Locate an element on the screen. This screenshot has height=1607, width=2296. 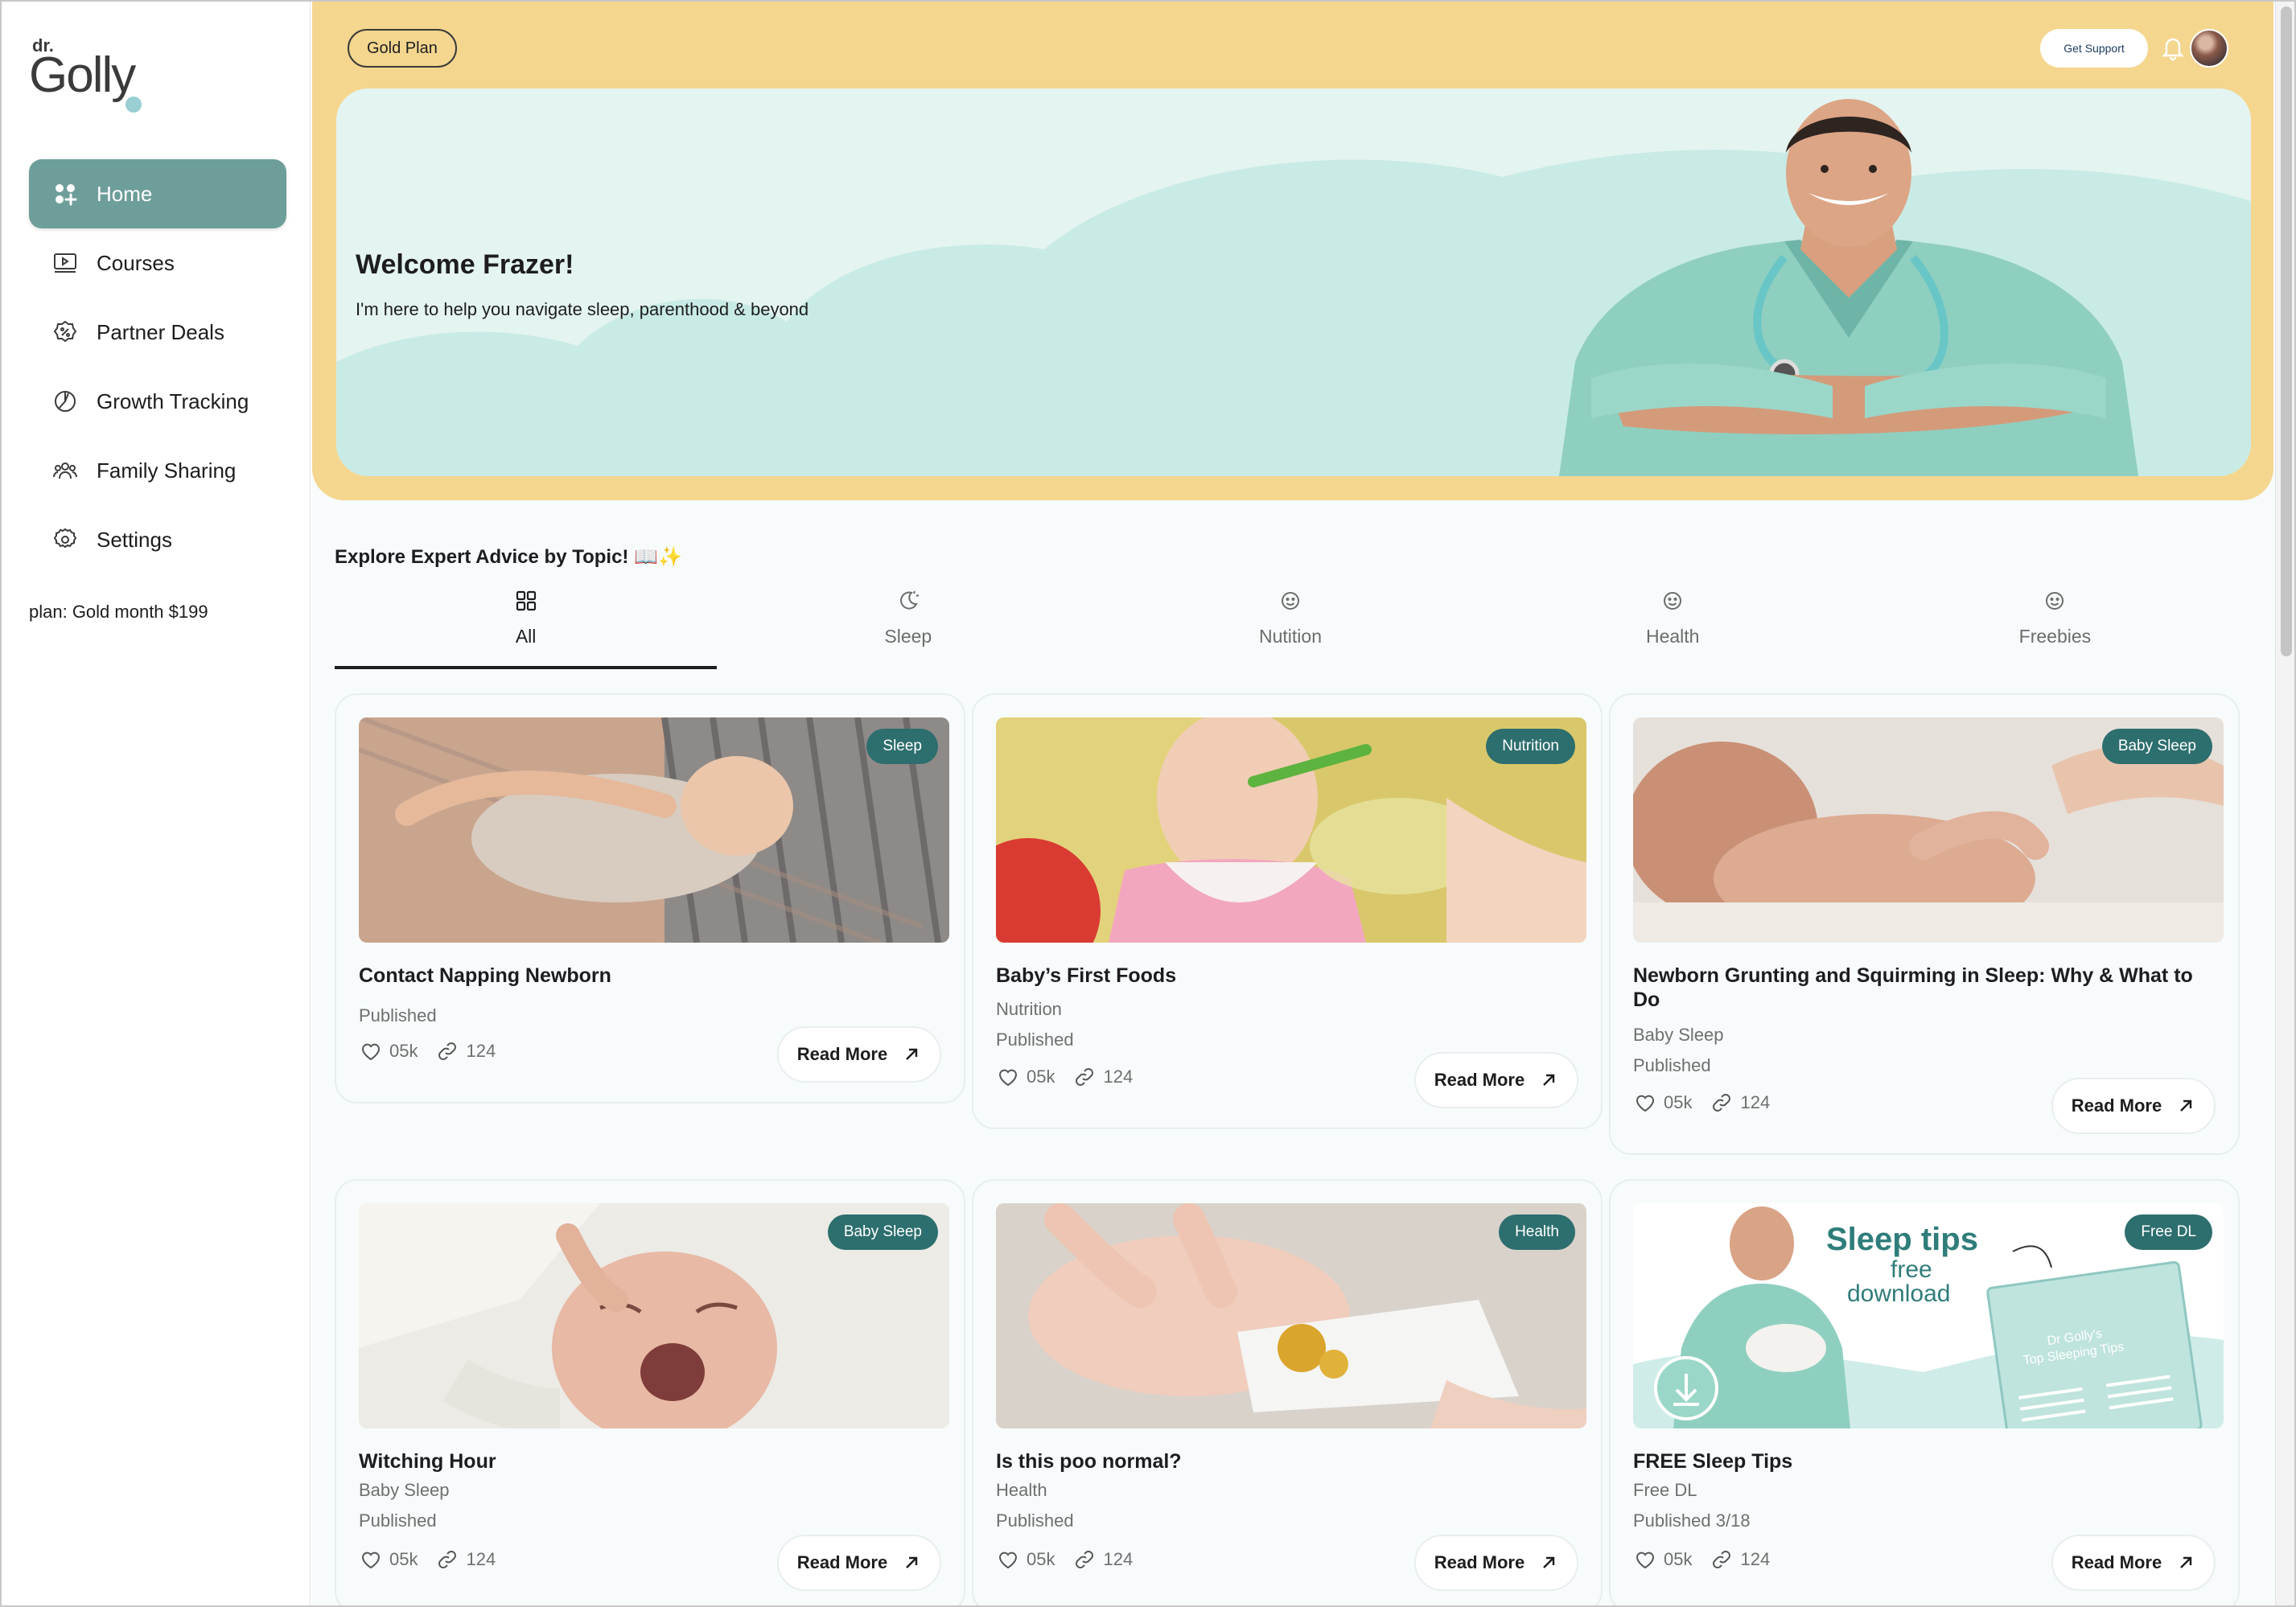
tab-nutrition: Nutition is located at coordinates (1290, 625).